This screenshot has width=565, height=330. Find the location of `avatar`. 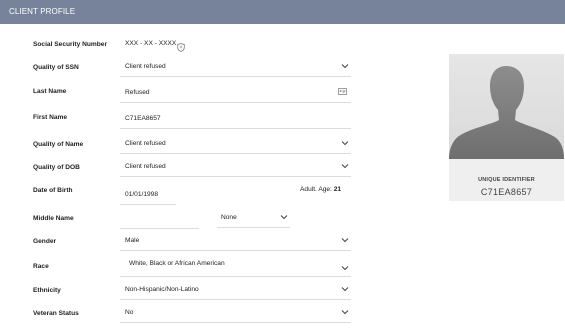

avatar is located at coordinates (506, 106).